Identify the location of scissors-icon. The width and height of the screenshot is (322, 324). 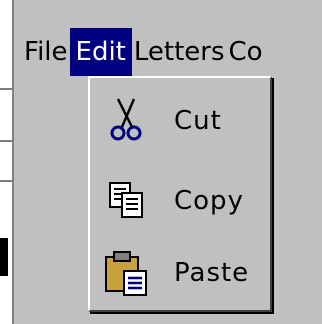
(126, 119).